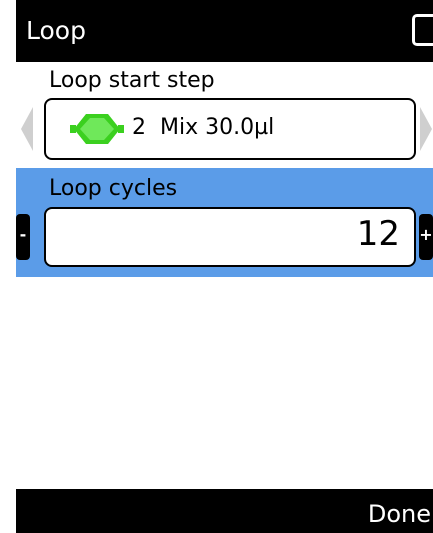  What do you see at coordinates (27, 129) in the screenshot?
I see `loop-start-prev-arrow` at bounding box center [27, 129].